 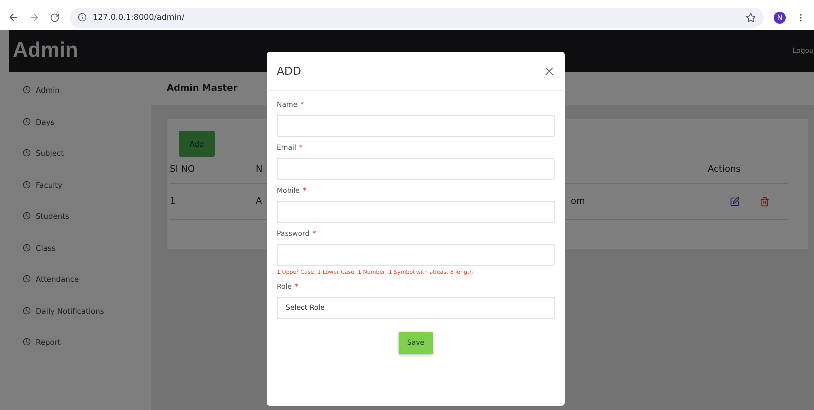 What do you see at coordinates (765, 201) in the screenshot?
I see `delete-icon` at bounding box center [765, 201].